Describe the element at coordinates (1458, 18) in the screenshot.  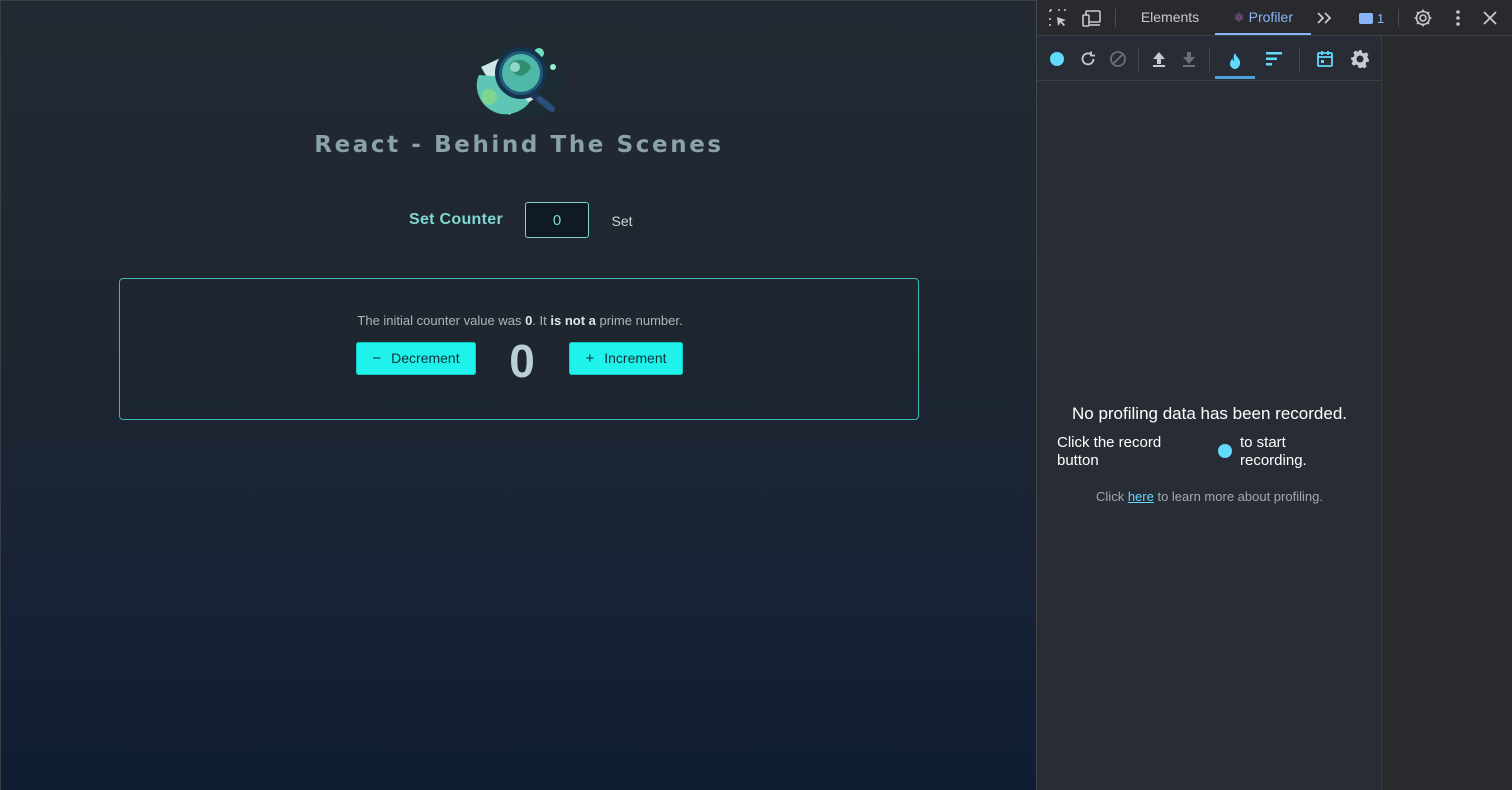
I see `kebab-menu-icon` at that location.